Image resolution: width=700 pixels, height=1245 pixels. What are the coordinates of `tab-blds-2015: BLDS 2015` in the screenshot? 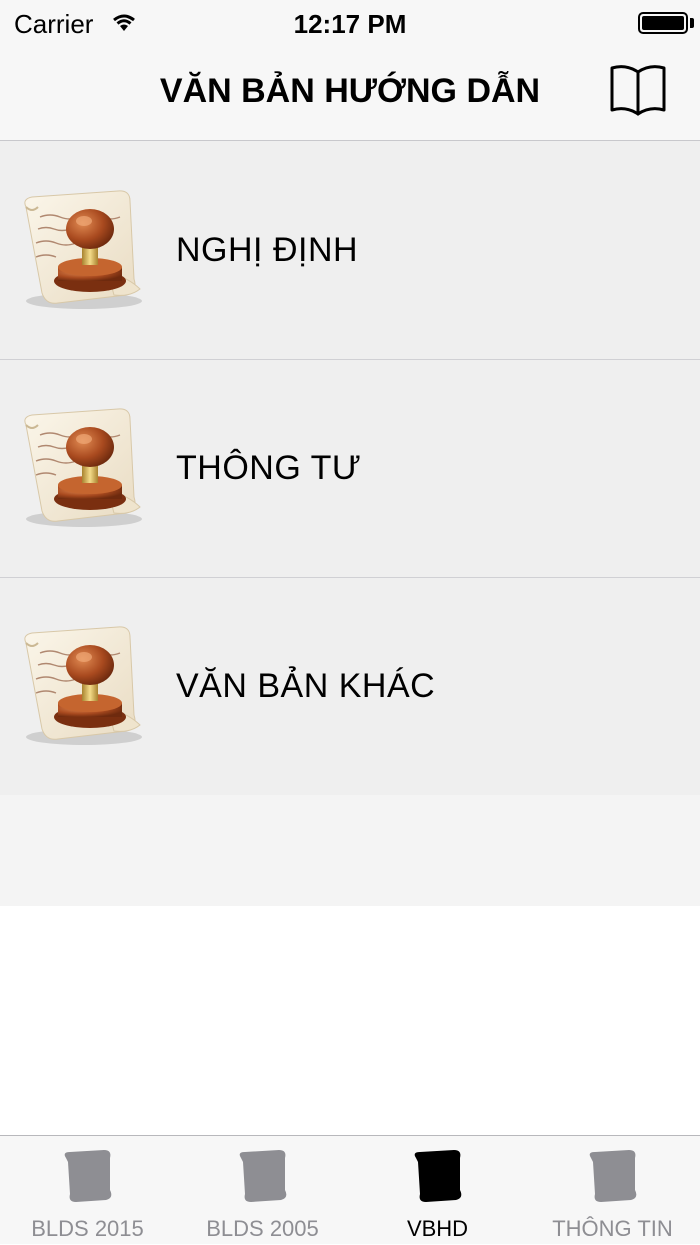 It's located at (87, 1190).